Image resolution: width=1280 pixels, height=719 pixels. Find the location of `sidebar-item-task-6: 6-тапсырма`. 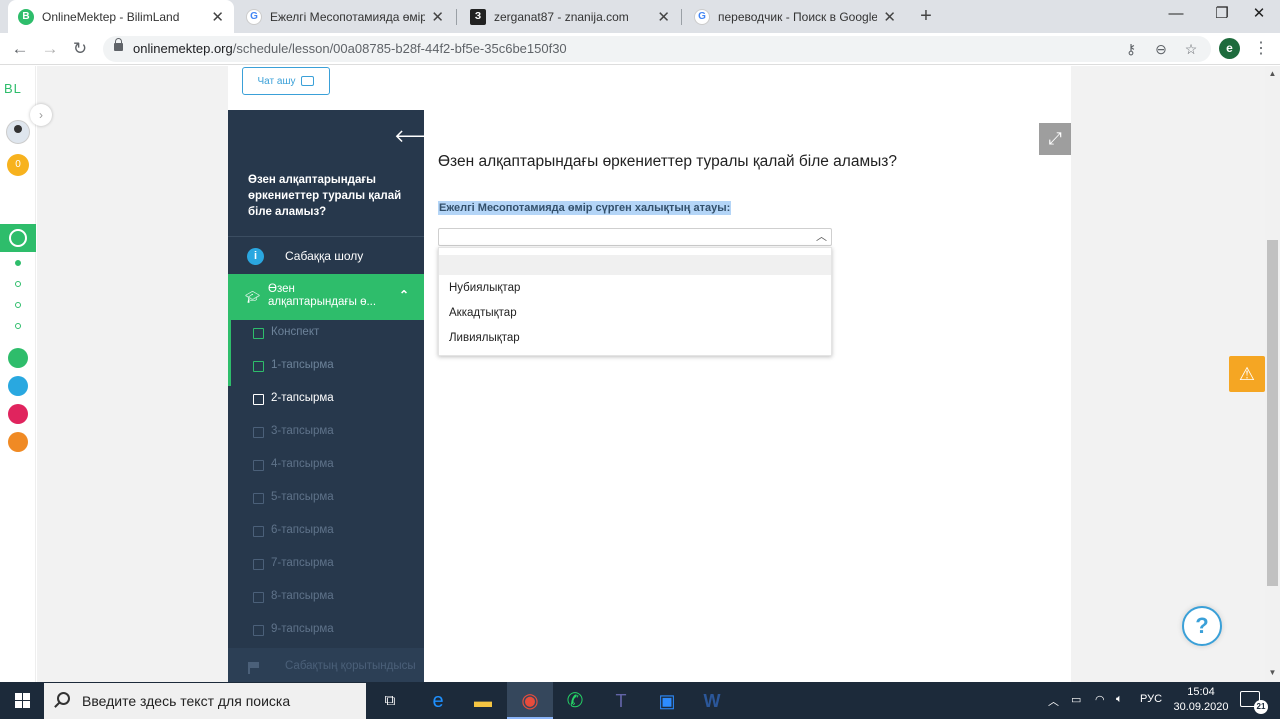

sidebar-item-task-6: 6-тапсырма is located at coordinates (326, 534).